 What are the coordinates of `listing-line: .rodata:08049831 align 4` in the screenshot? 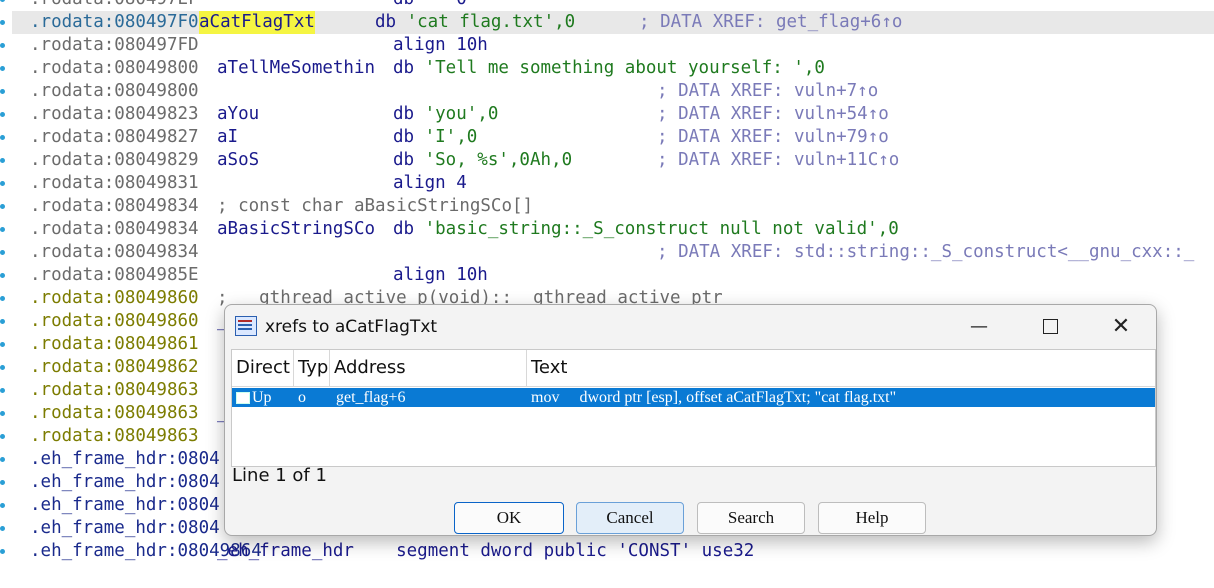 It's located at (622, 183).